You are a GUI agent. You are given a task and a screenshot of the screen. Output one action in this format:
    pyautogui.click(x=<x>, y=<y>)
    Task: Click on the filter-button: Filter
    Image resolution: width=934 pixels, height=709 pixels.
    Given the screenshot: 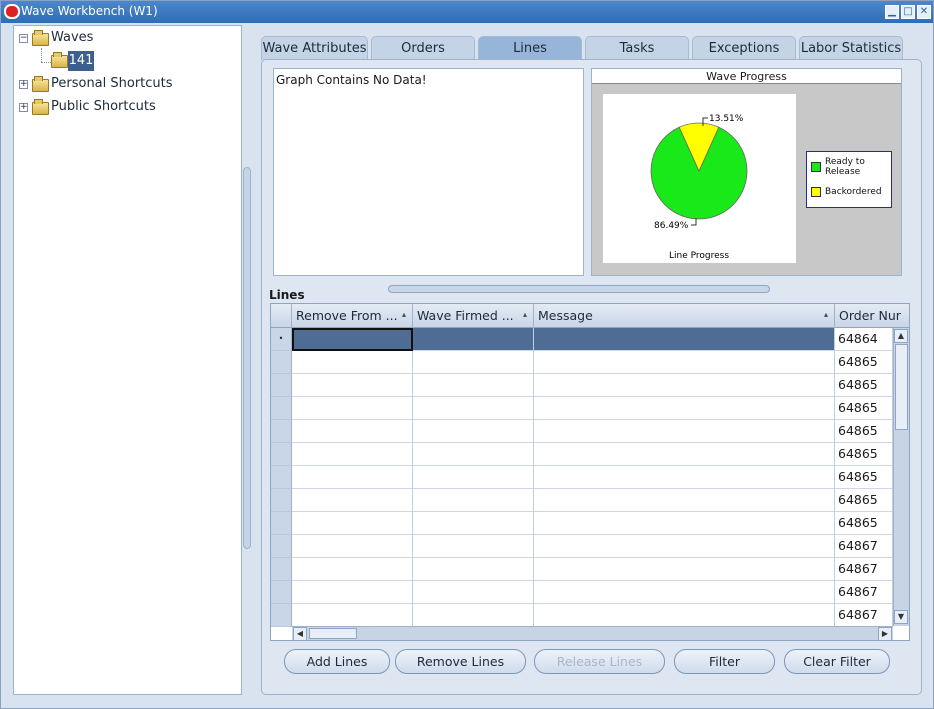 What is the action you would take?
    pyautogui.click(x=724, y=661)
    